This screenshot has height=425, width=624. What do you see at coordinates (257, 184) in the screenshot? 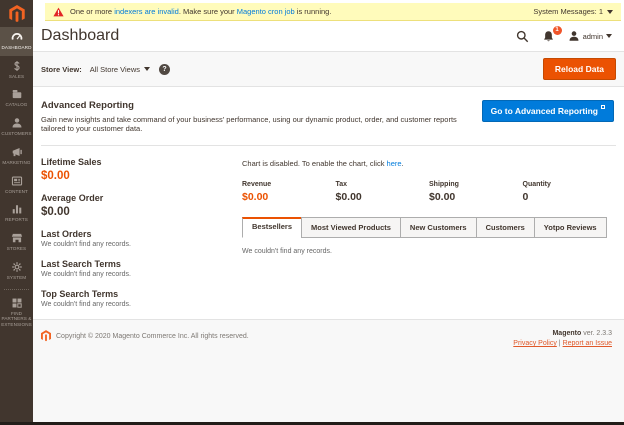
I see `stat-label: Revenue` at bounding box center [257, 184].